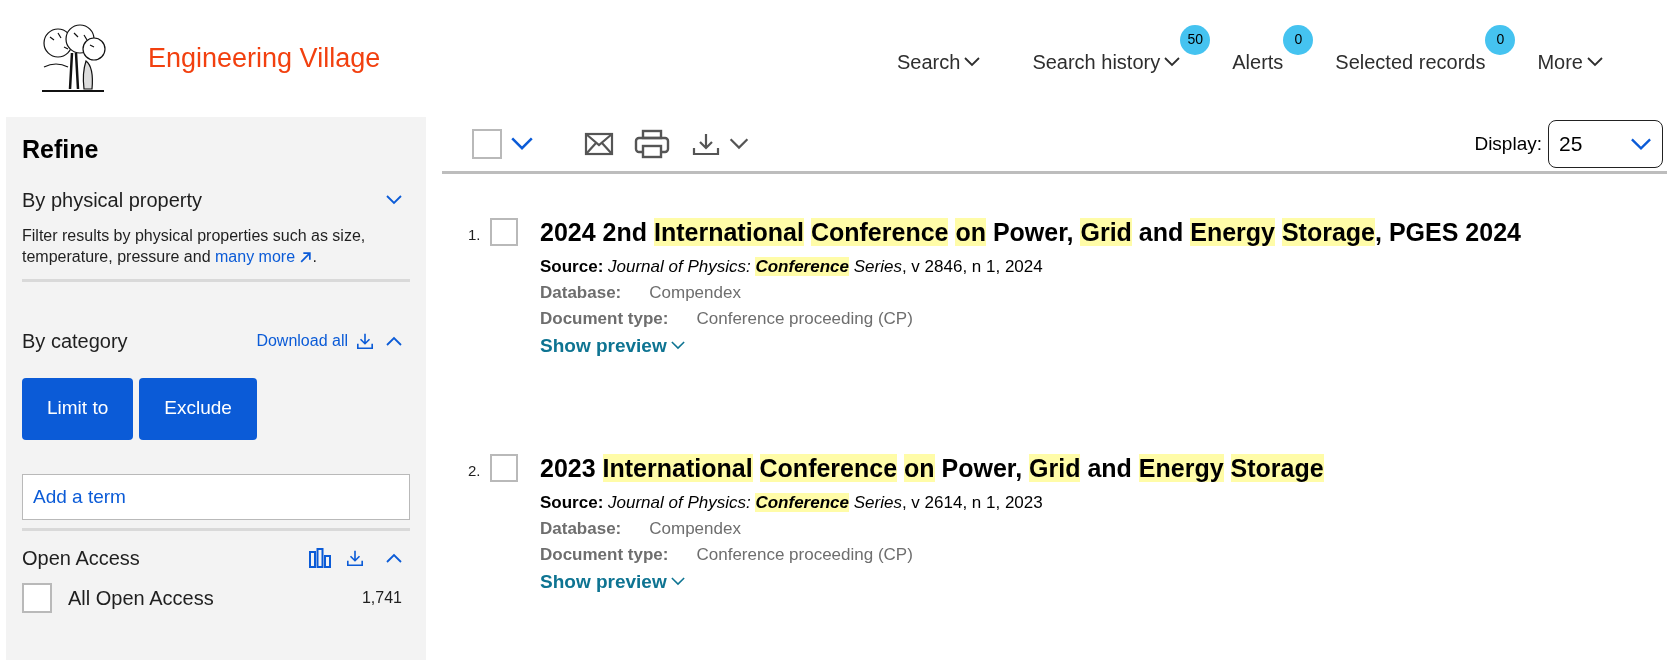  I want to click on source-line: Source: Journal of Physics: Conference Series, v 2846, n 1, 2024, so click(792, 267).